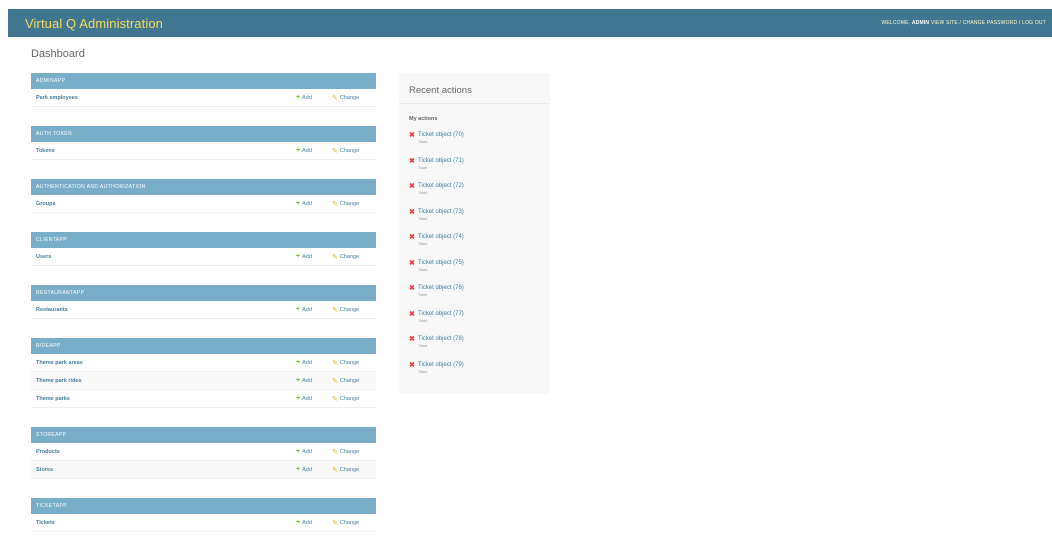  What do you see at coordinates (441, 237) in the screenshot?
I see `action-link: Ticket object (74)` at bounding box center [441, 237].